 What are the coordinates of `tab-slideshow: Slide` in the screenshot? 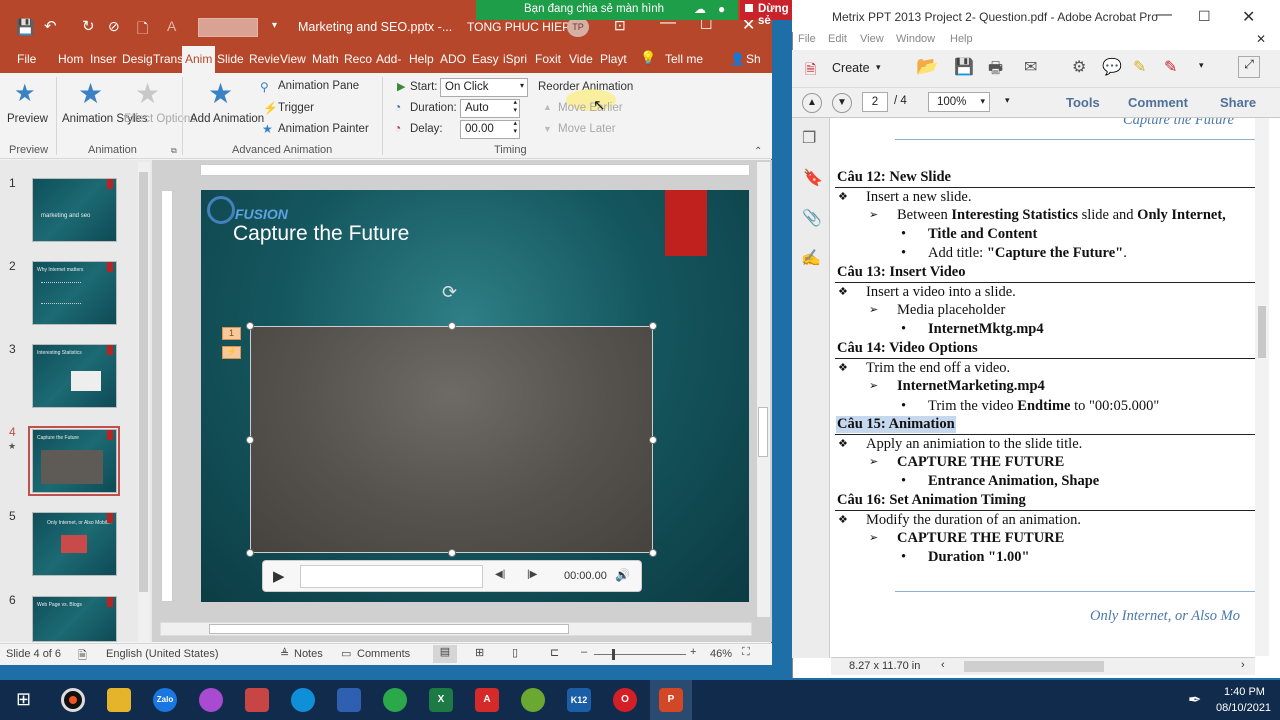 It's located at (230, 59).